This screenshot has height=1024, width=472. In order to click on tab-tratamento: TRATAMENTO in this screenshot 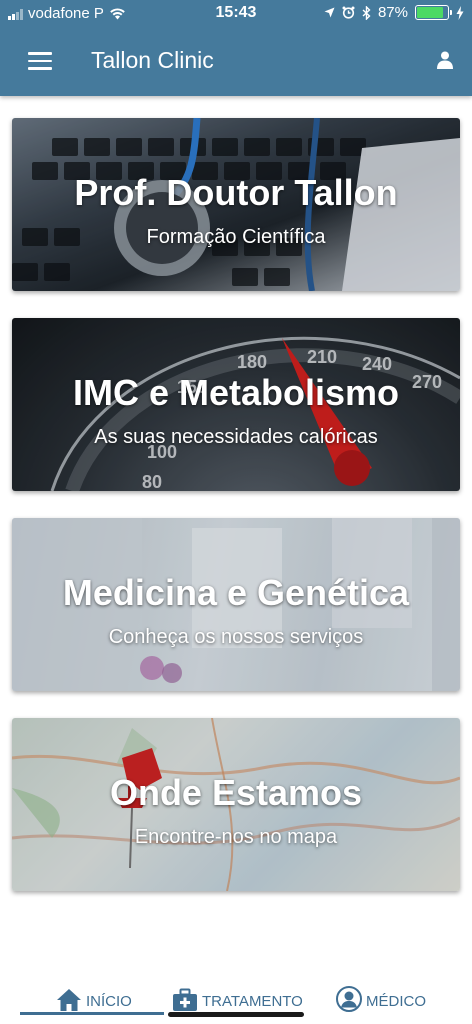, I will do `click(237, 992)`.